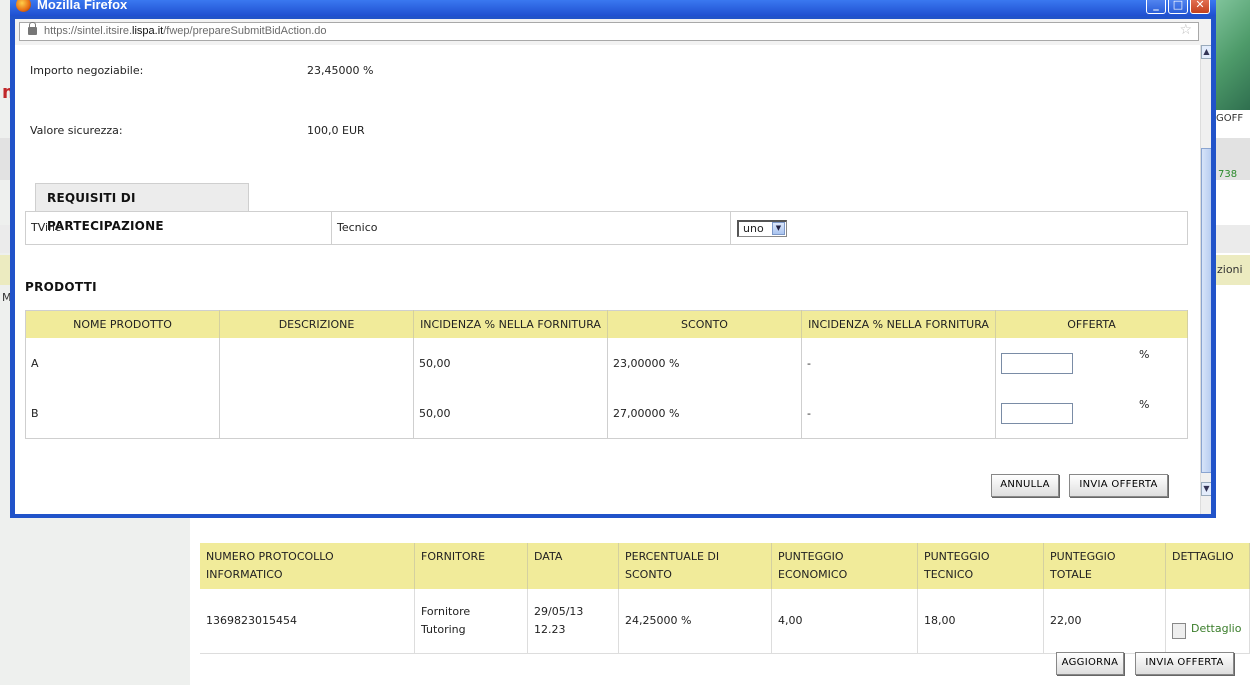 The width and height of the screenshot is (1250, 685). I want to click on window-title: Mozilla Firefox, so click(82, 6).